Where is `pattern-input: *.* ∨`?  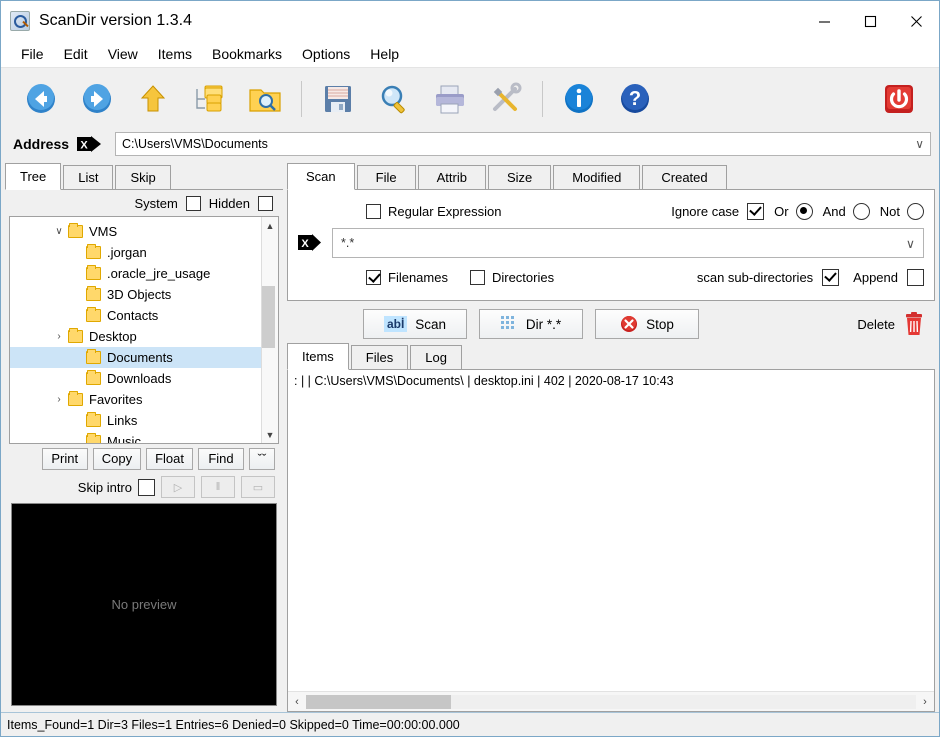 pattern-input: *.* ∨ is located at coordinates (628, 243).